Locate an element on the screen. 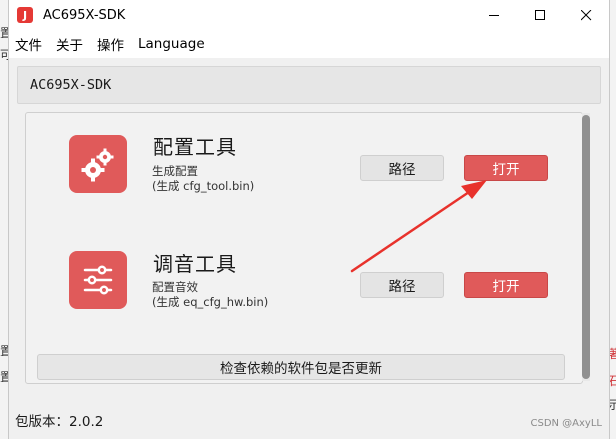 The image size is (616, 439). annotation-arrow is located at coordinates (418, 226).